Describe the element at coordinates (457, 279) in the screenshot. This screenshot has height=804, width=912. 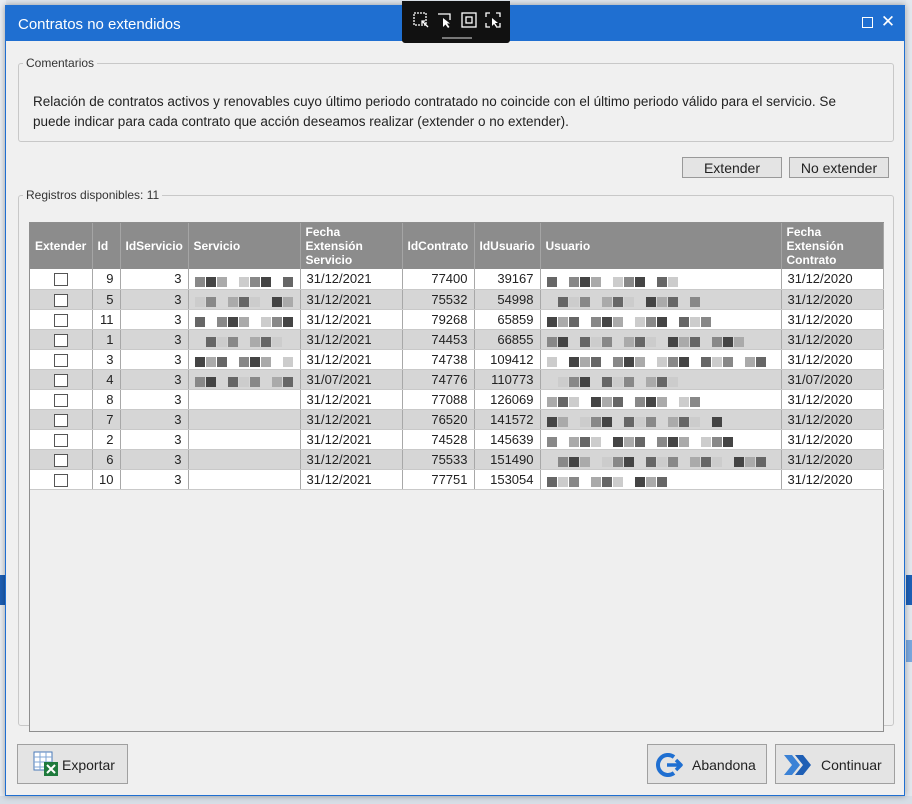
I see `table-row: 9 3 31/12/2021 77400 39167 31/12/2020` at that location.